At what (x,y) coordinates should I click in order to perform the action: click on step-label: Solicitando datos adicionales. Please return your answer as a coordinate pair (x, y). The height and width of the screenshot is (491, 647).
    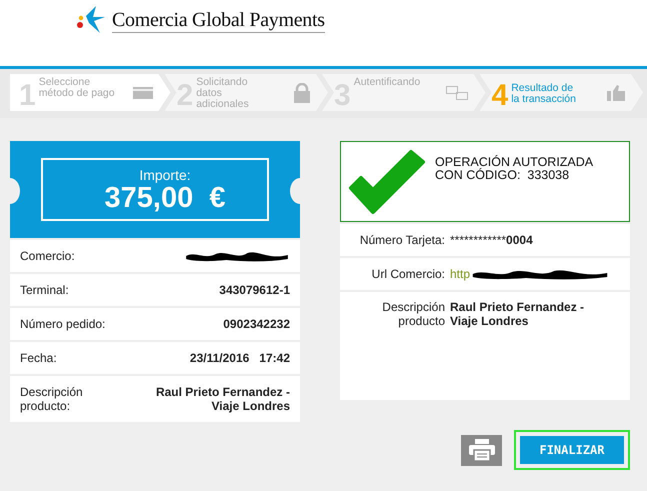
    Looking at the image, I should click on (223, 93).